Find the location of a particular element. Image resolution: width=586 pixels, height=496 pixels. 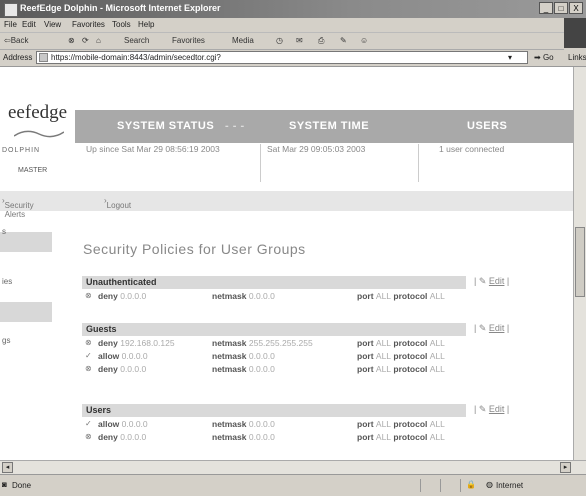

home-icon: ⌂ is located at coordinates (98, 40).